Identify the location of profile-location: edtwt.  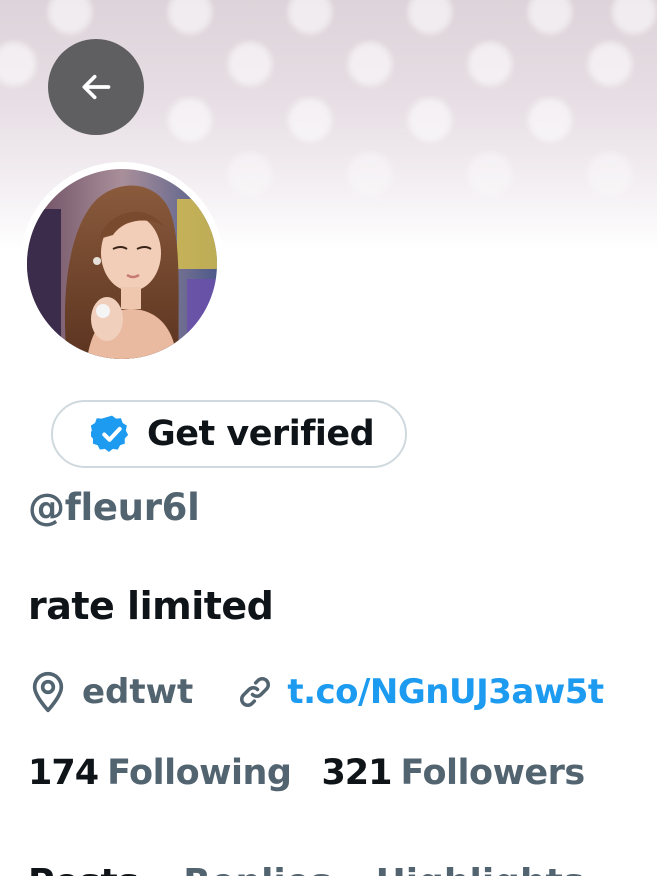
(110, 692).